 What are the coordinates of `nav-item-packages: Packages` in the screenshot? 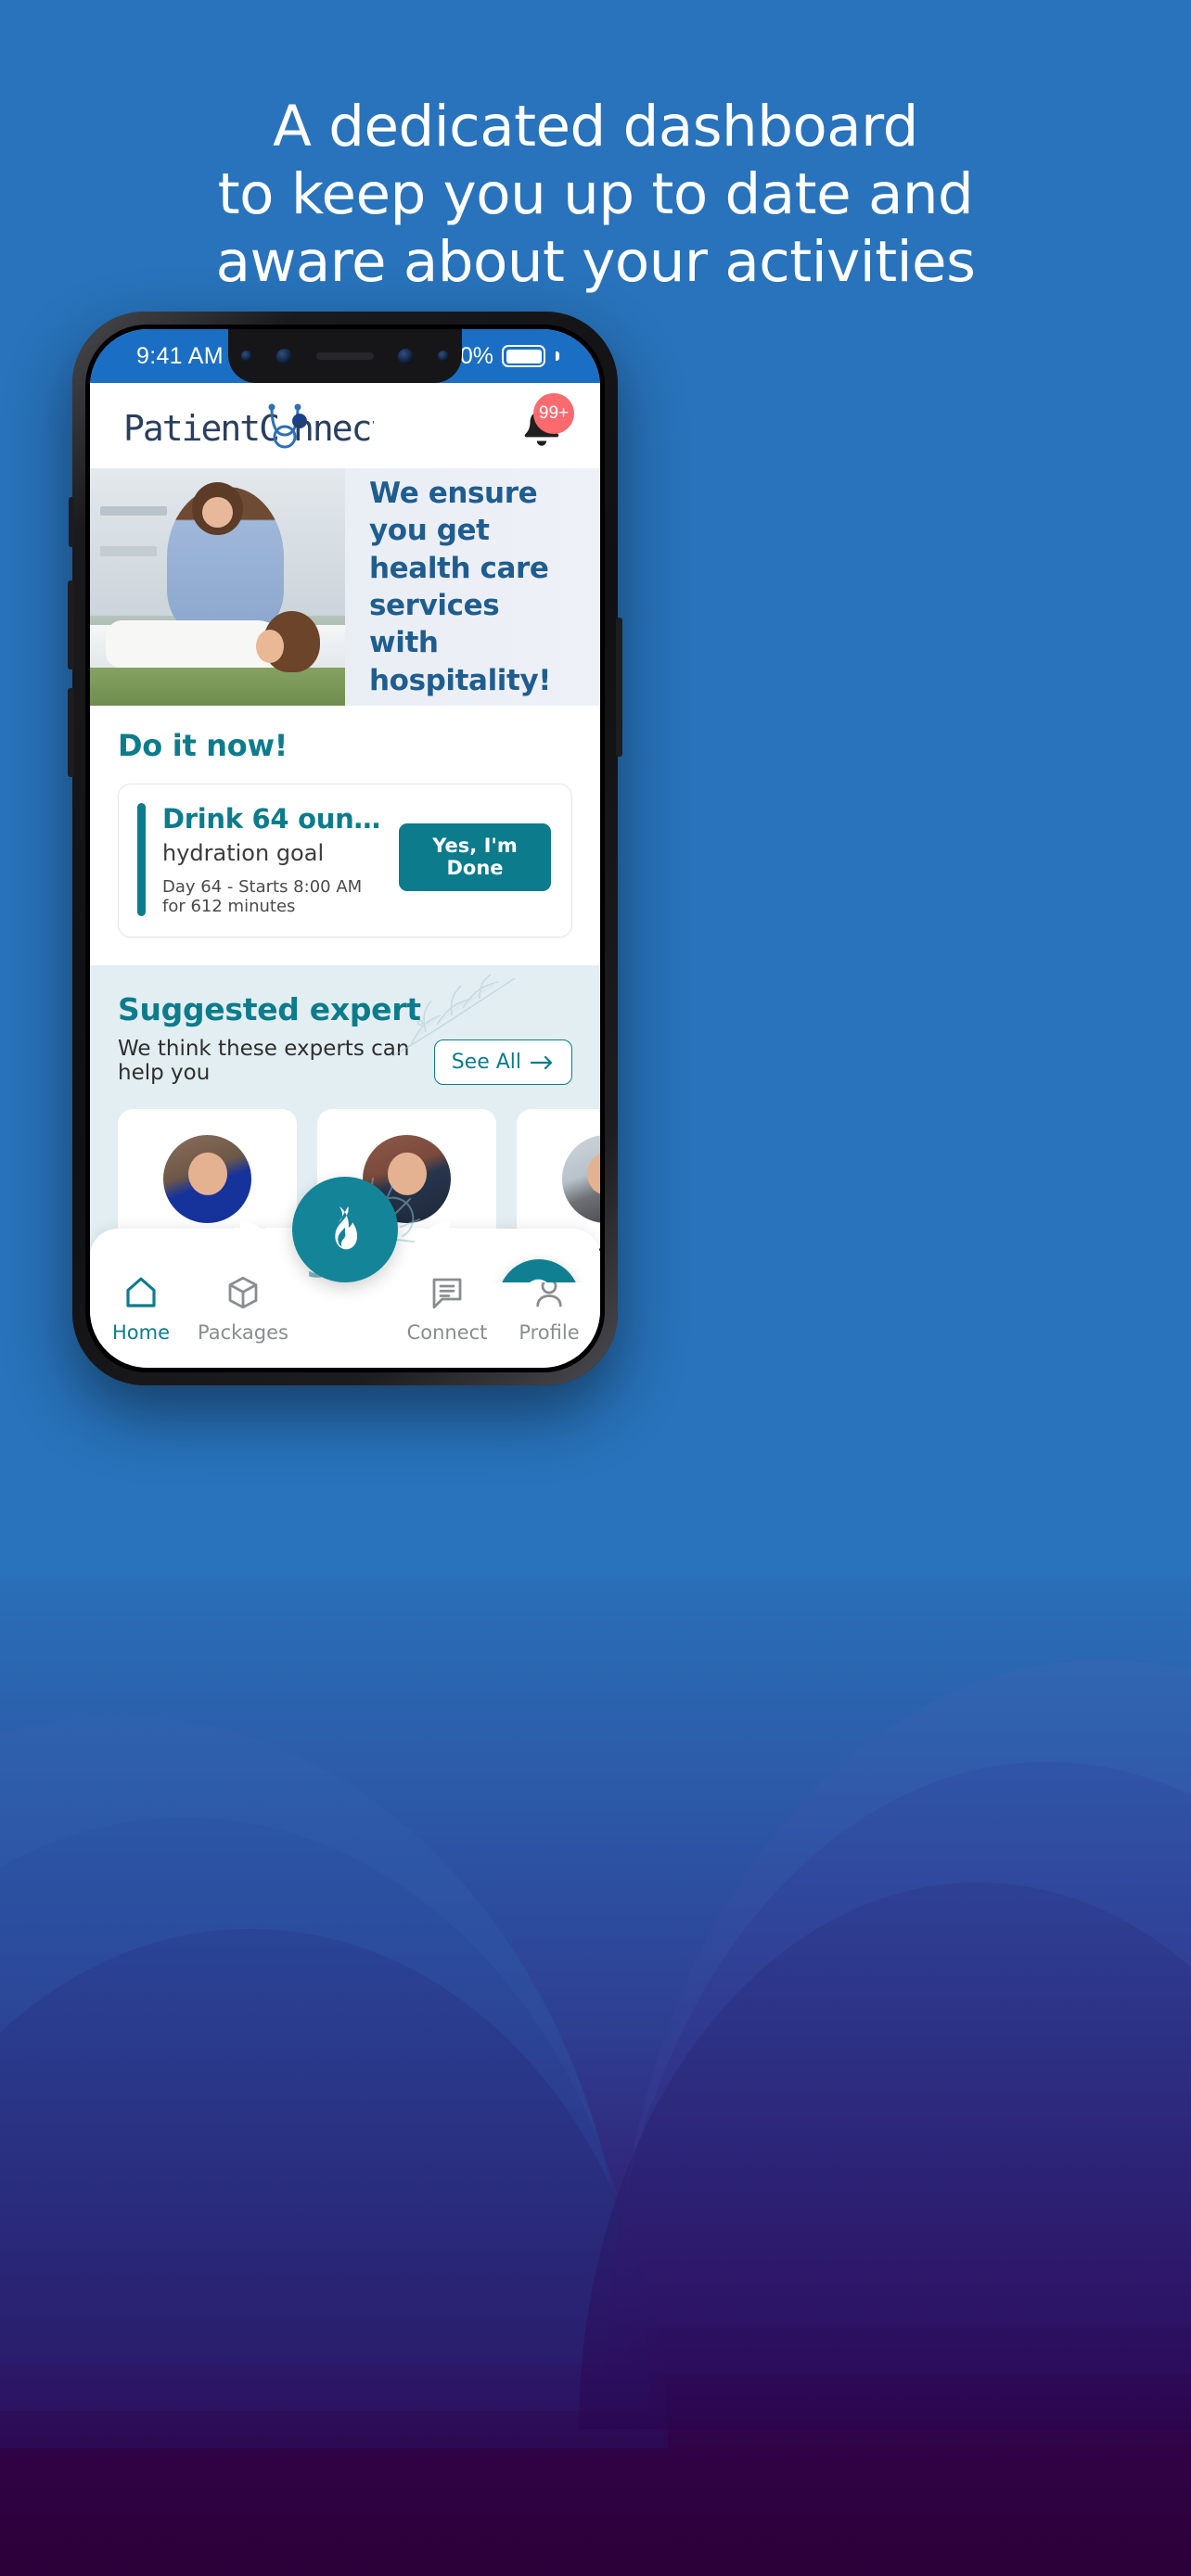 It's located at (243, 1309).